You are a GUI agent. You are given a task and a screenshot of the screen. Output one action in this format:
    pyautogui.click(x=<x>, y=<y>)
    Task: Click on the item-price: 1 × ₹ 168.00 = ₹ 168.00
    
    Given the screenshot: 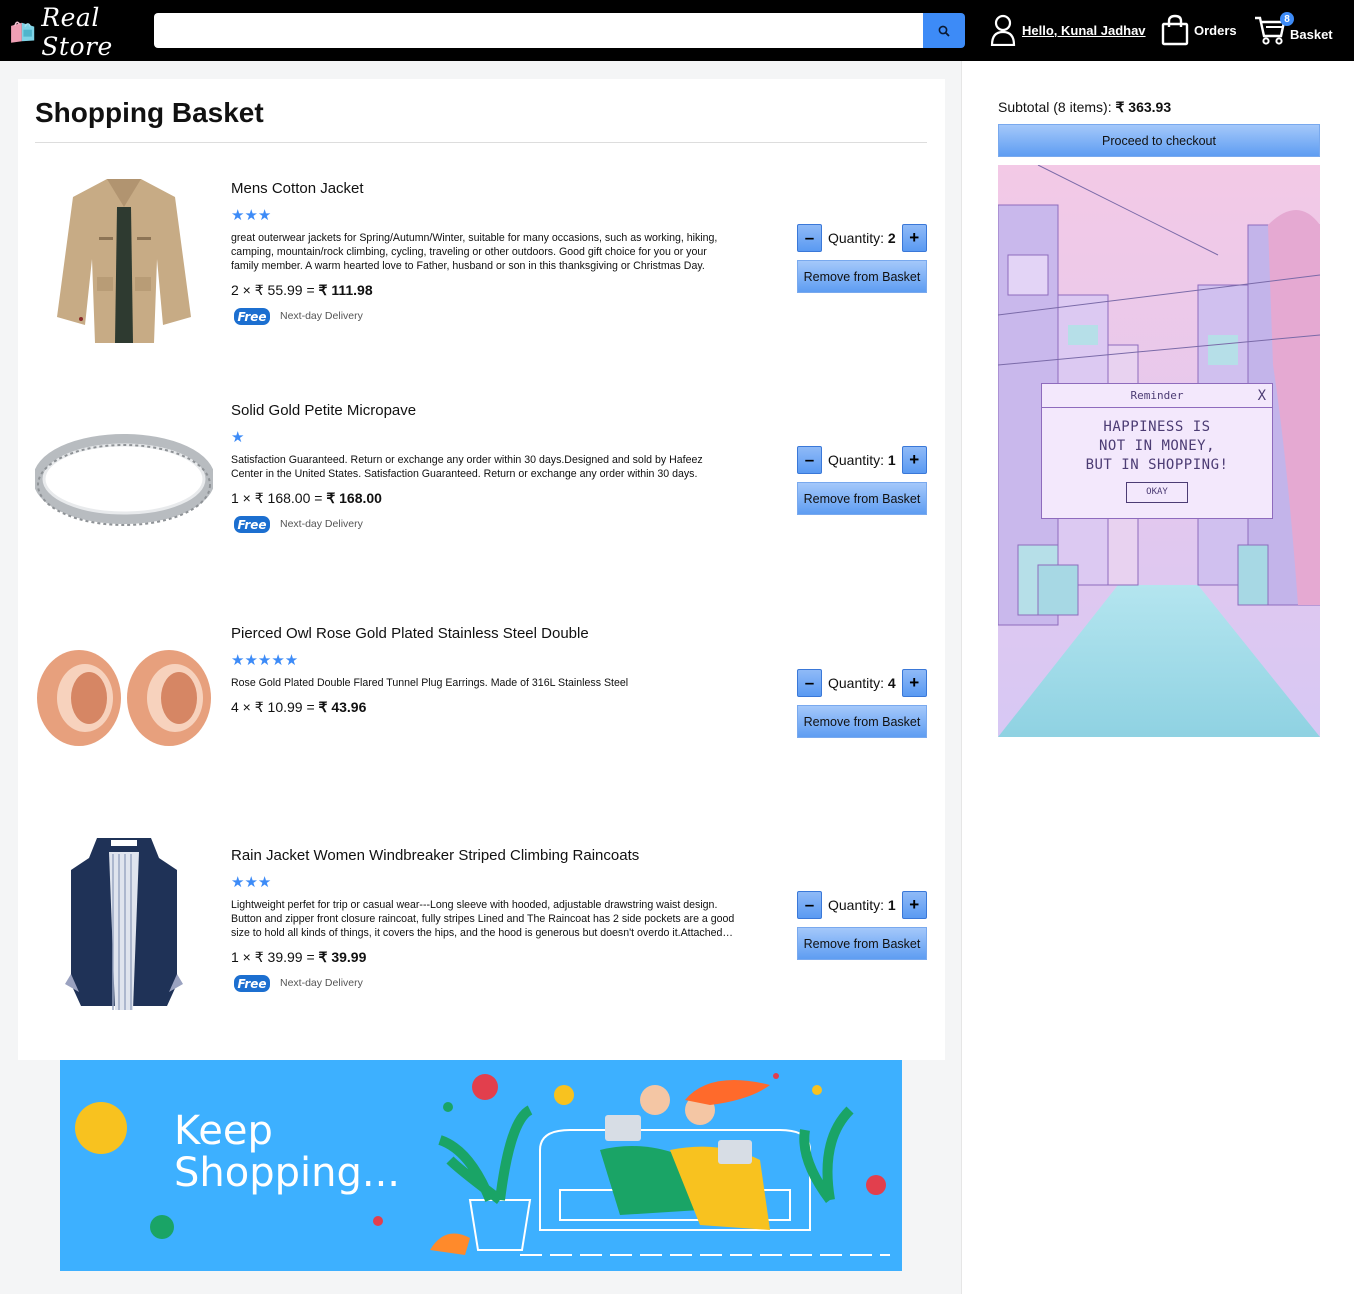 What is the action you would take?
    pyautogui.click(x=483, y=498)
    